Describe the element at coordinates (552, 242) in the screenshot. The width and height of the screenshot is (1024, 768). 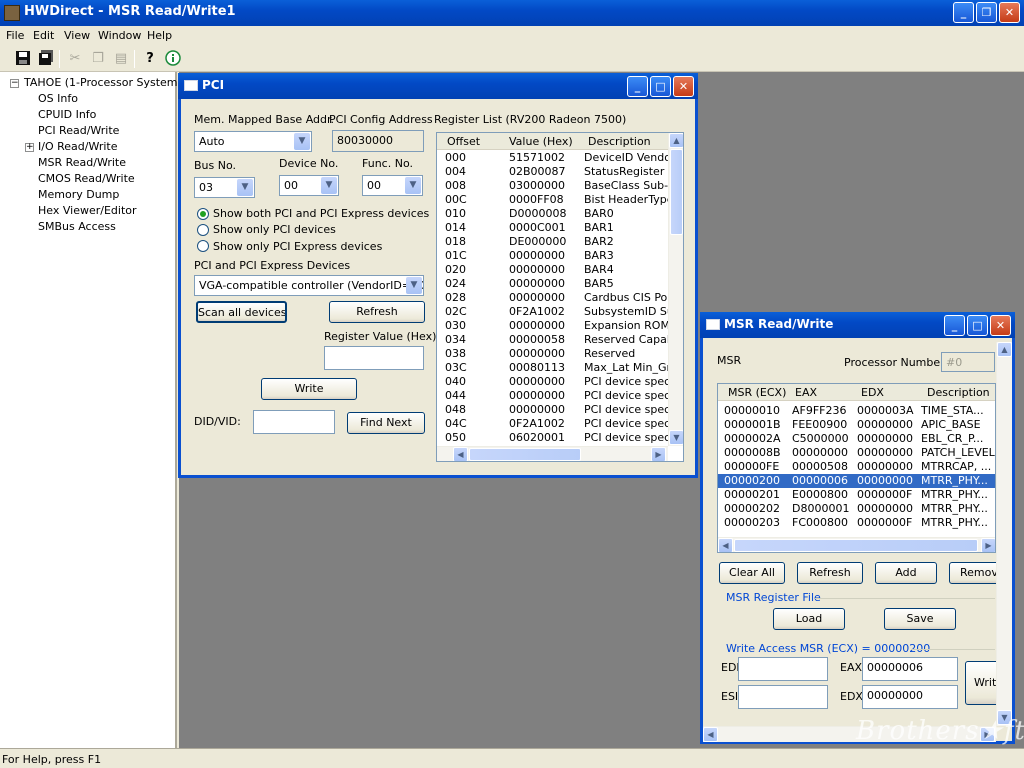
I see `table-row: 018 DE000000 BAR2` at that location.